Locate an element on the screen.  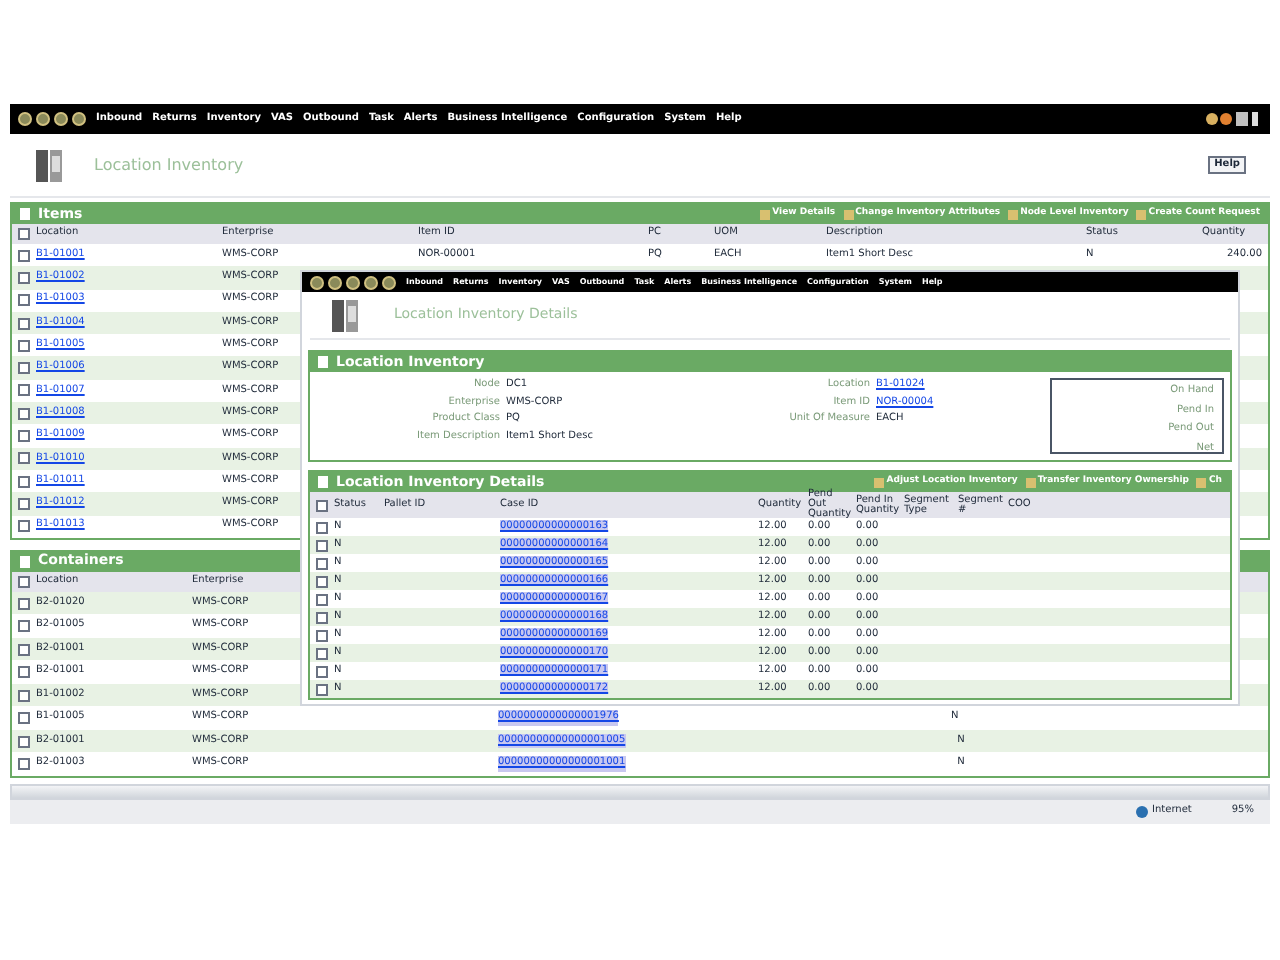
globe-icon is located at coordinates (1142, 811).